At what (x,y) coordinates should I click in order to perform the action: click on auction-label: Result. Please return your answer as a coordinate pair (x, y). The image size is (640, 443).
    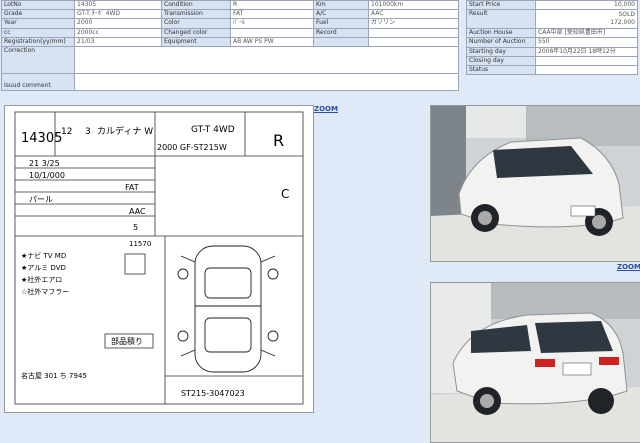
    Looking at the image, I should click on (501, 19).